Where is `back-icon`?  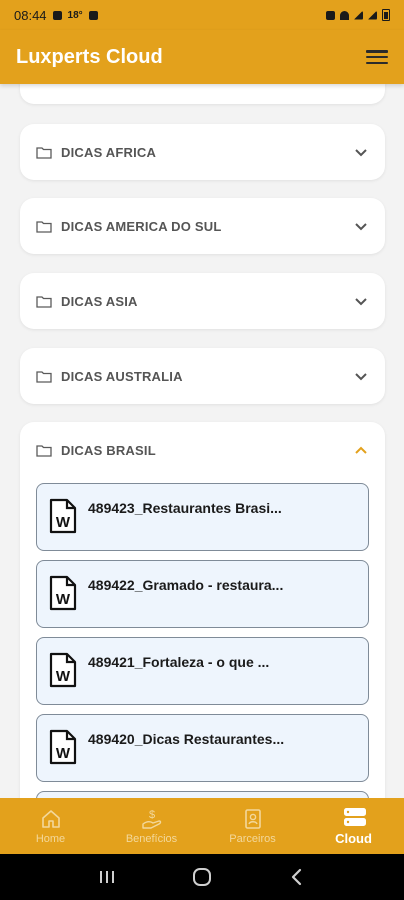
back-icon is located at coordinates (297, 877).